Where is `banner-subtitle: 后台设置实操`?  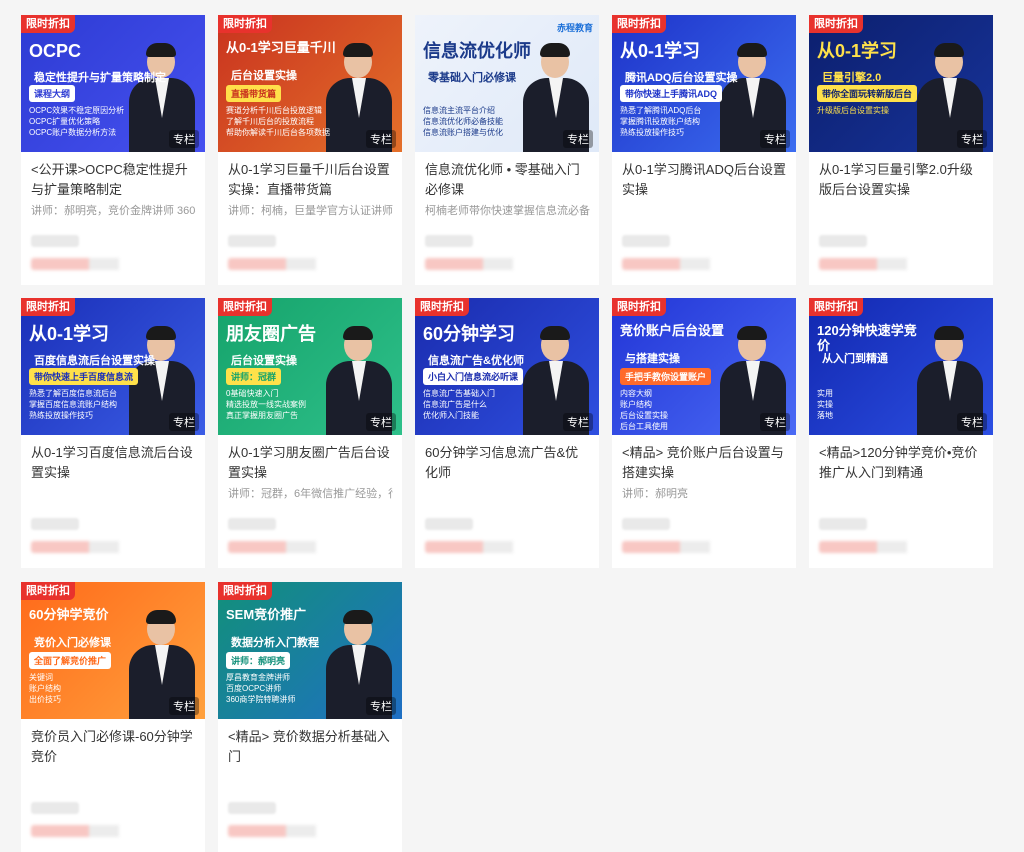 banner-subtitle: 后台设置实操 is located at coordinates (264, 361).